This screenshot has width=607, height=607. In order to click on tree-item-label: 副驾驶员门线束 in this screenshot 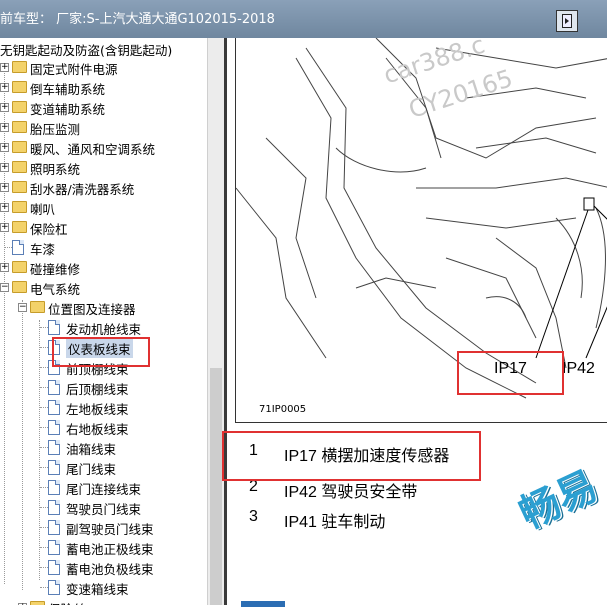, I will do `click(110, 529)`.